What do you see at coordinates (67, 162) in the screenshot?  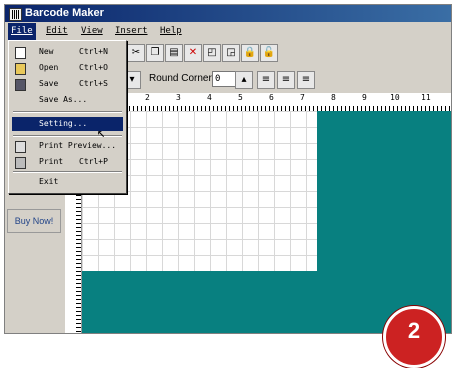 I see `menu-item-print: Print Ctrl+P` at bounding box center [67, 162].